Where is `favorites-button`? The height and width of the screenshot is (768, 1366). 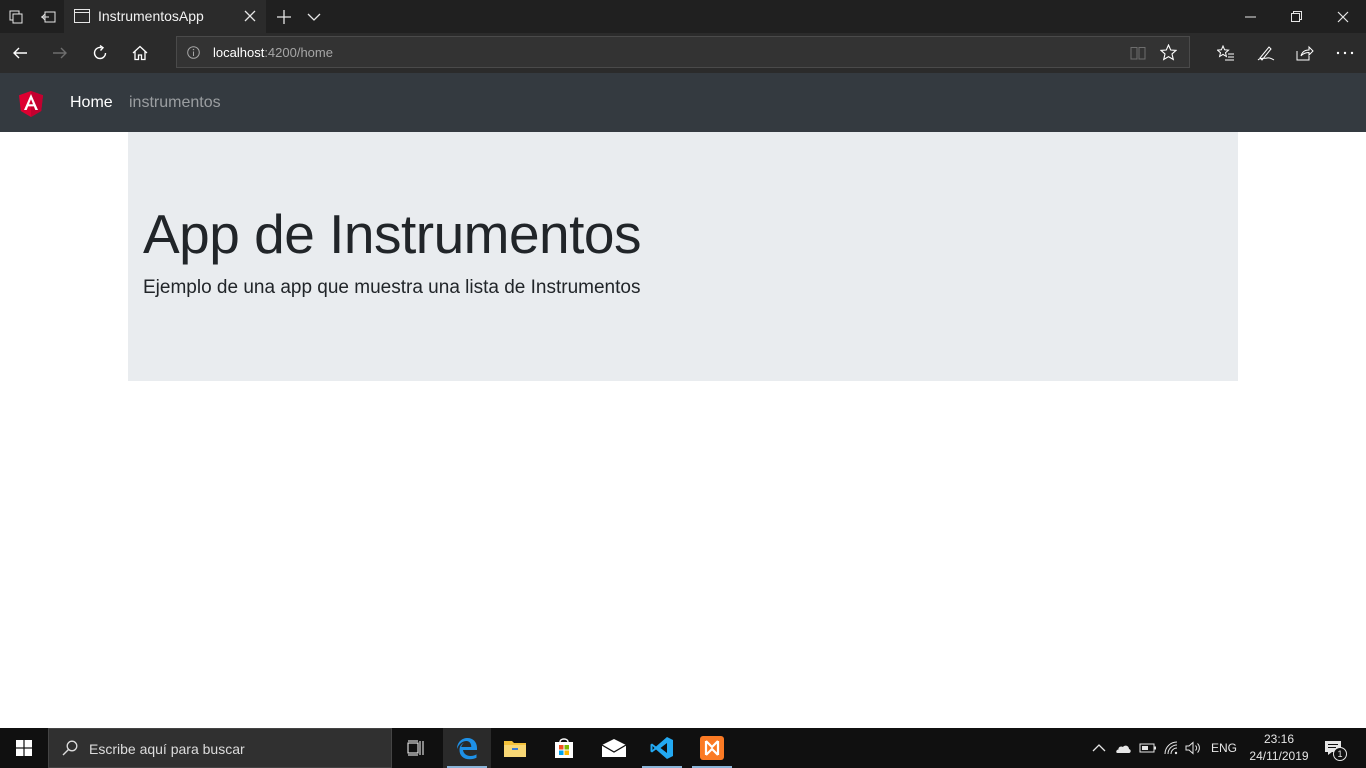 favorites-button is located at coordinates (1226, 53).